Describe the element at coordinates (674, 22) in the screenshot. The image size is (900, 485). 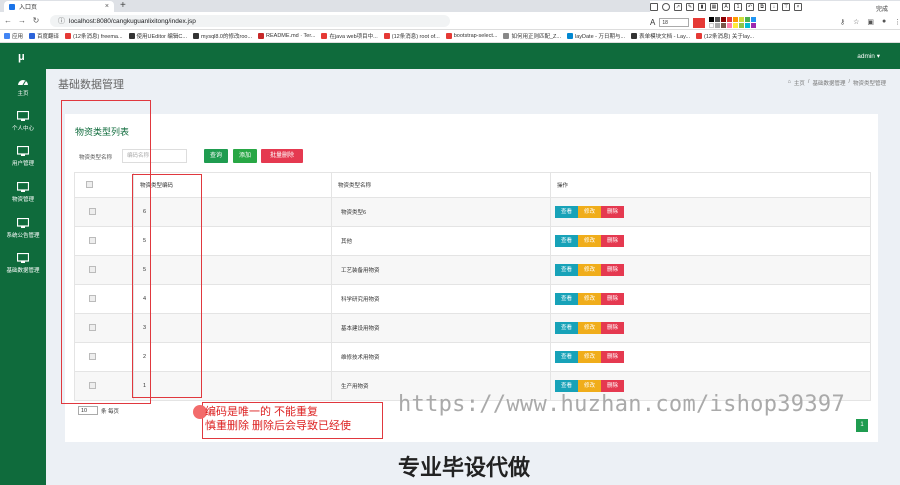
I see `font-size-select: 18` at that location.